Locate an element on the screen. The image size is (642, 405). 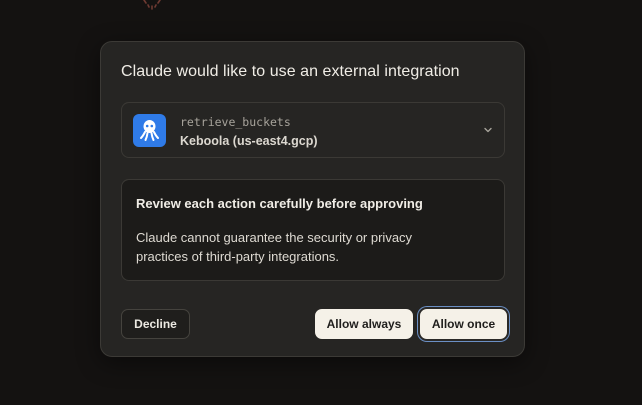
octopus-icon is located at coordinates (149, 130).